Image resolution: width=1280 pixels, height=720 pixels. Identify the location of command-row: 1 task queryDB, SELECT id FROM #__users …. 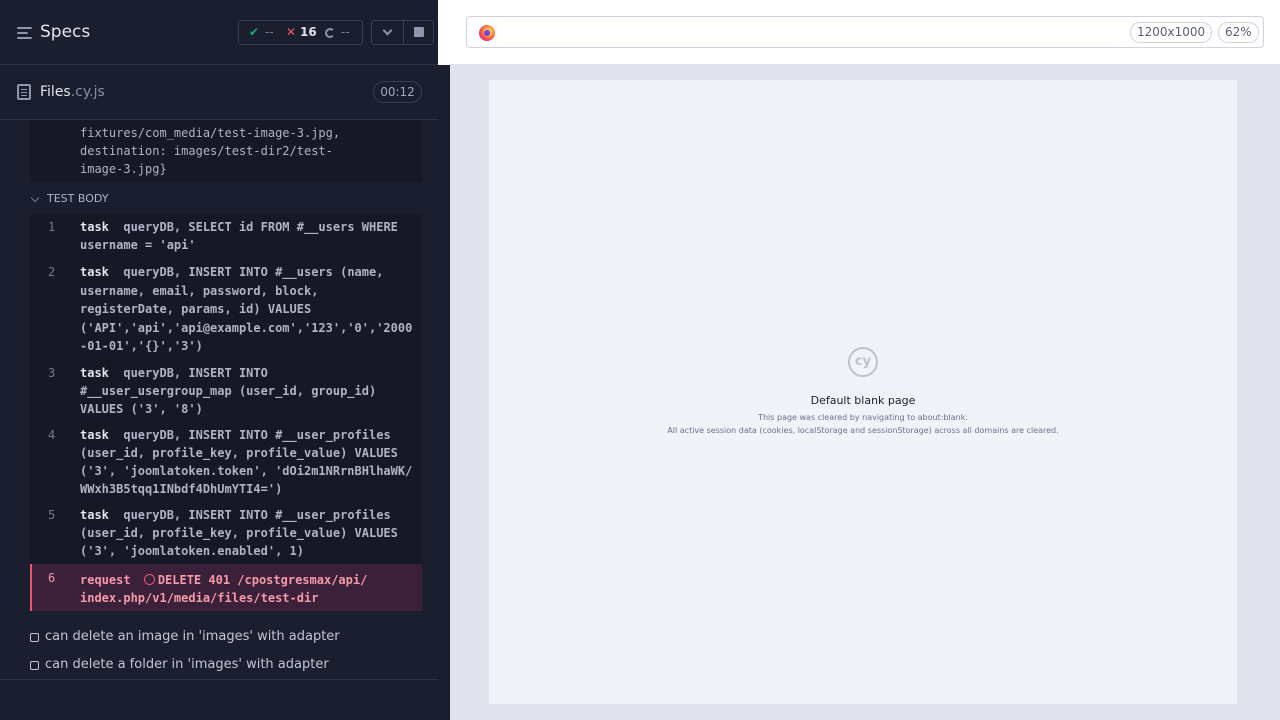
(226, 236).